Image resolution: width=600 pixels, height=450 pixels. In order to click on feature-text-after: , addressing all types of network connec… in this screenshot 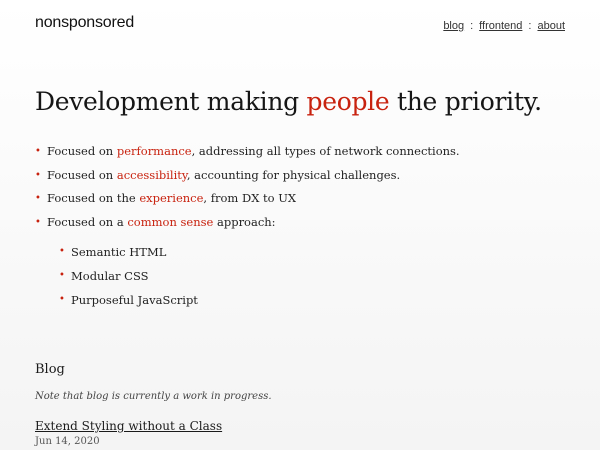, I will do `click(325, 151)`.